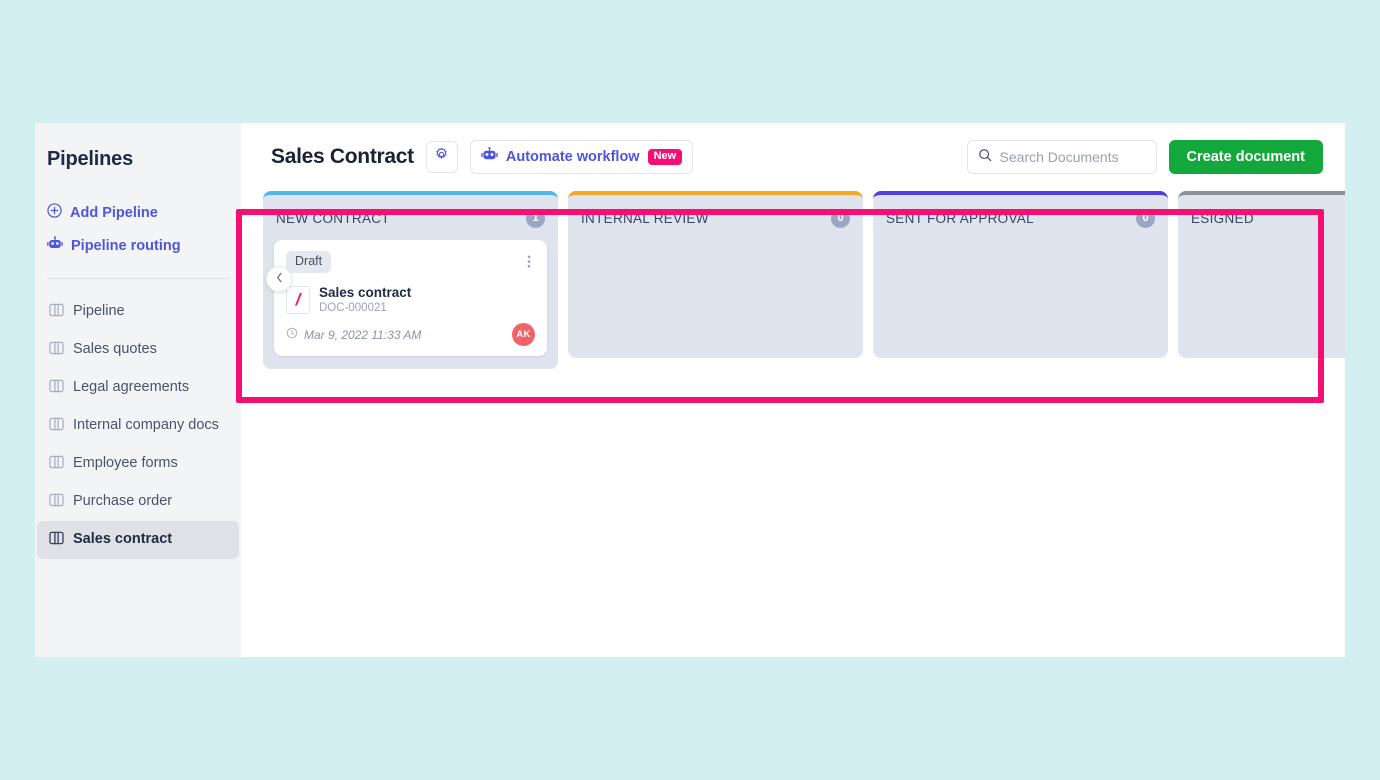  What do you see at coordinates (715, 218) in the screenshot?
I see `column-header: INTERNAL REVIEW 0` at bounding box center [715, 218].